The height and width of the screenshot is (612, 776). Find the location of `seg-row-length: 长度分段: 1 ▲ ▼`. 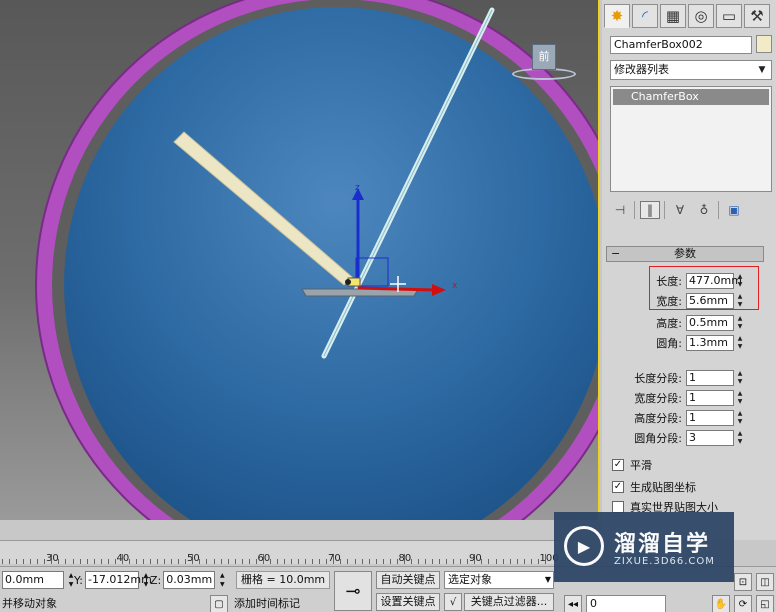

seg-row-length: 长度分段: 1 ▲ ▼ is located at coordinates (691, 378).